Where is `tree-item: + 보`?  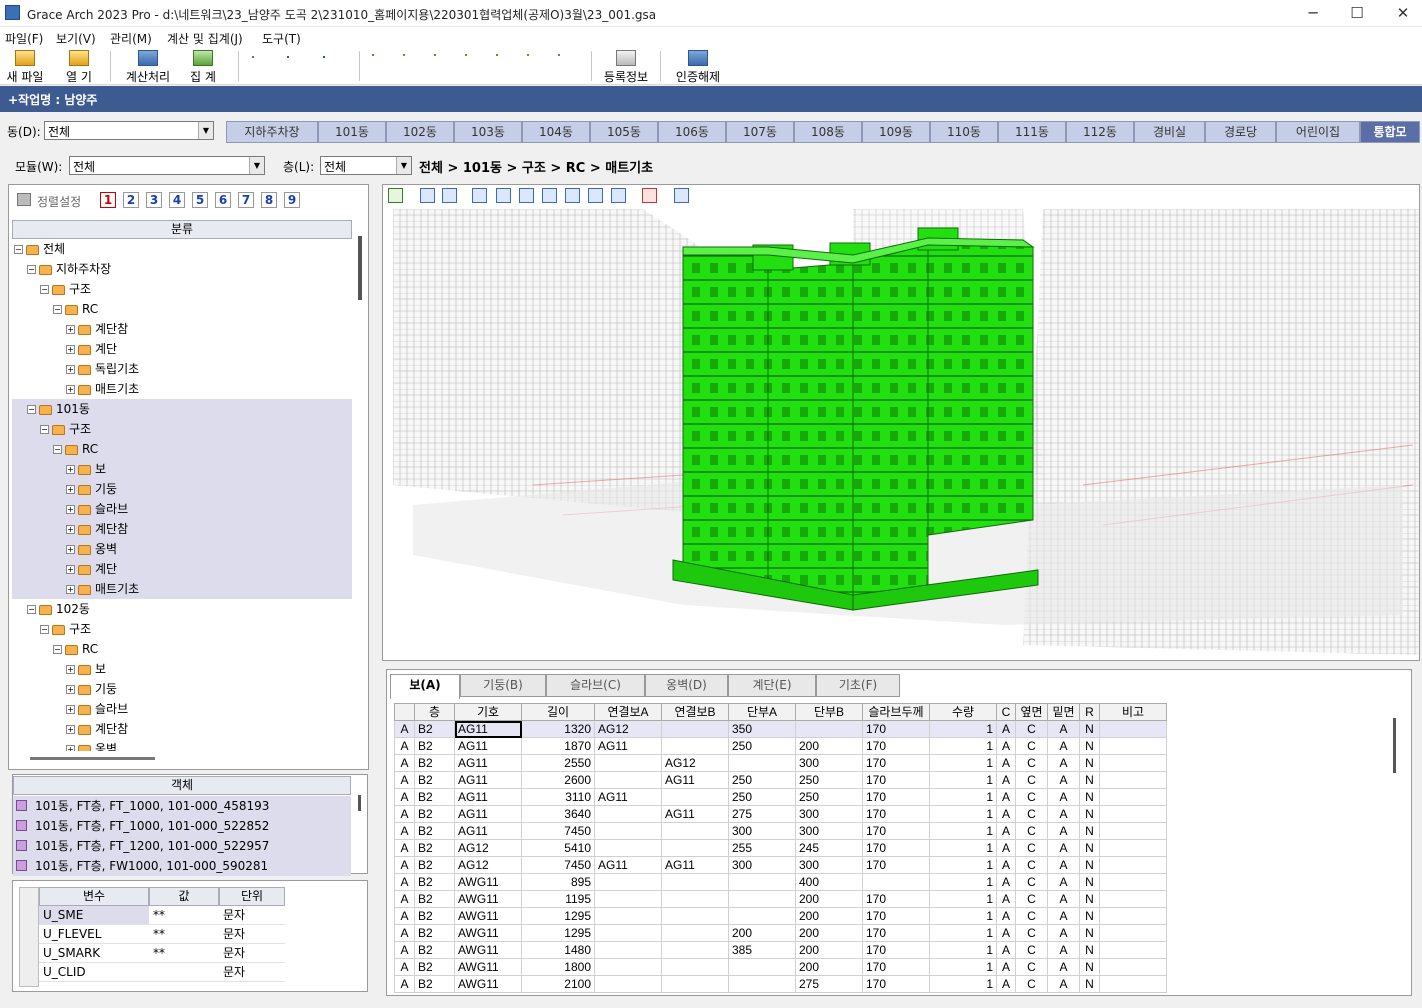 tree-item: + 보 is located at coordinates (182, 669).